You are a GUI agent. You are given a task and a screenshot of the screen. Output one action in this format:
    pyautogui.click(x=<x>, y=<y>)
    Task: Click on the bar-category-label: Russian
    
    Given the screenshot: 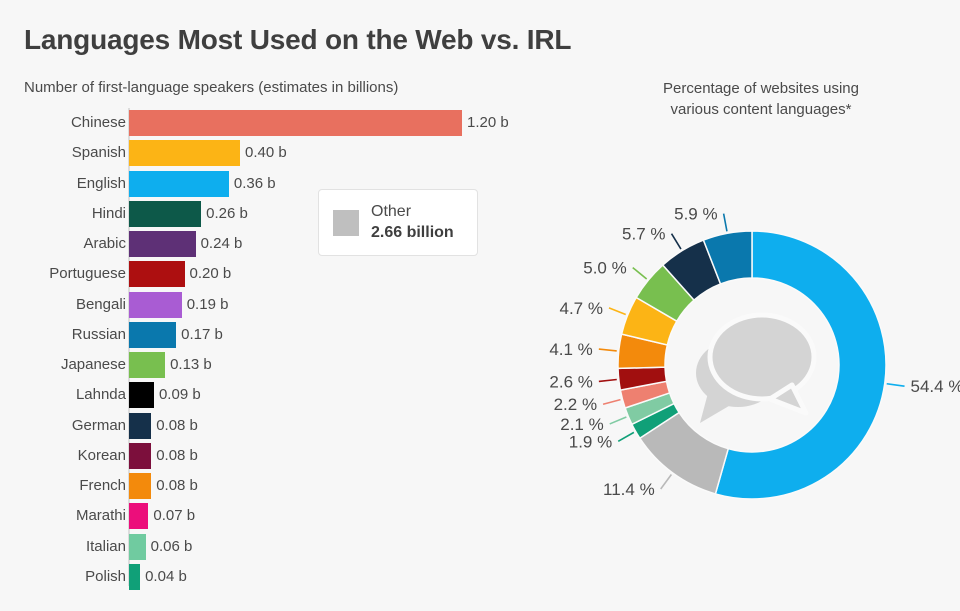 What is the action you would take?
    pyautogui.click(x=98, y=334)
    